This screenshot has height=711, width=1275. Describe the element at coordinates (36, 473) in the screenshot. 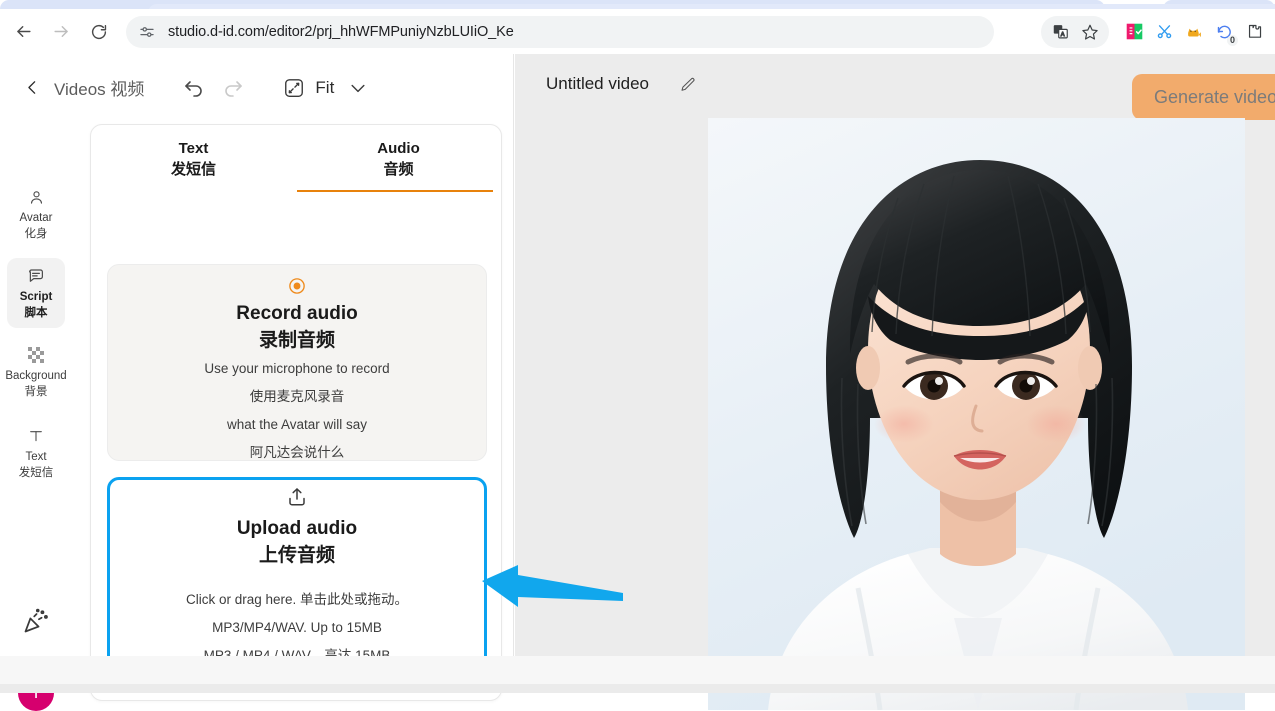

I see `sidebar-item-label-zh: 发短信` at that location.